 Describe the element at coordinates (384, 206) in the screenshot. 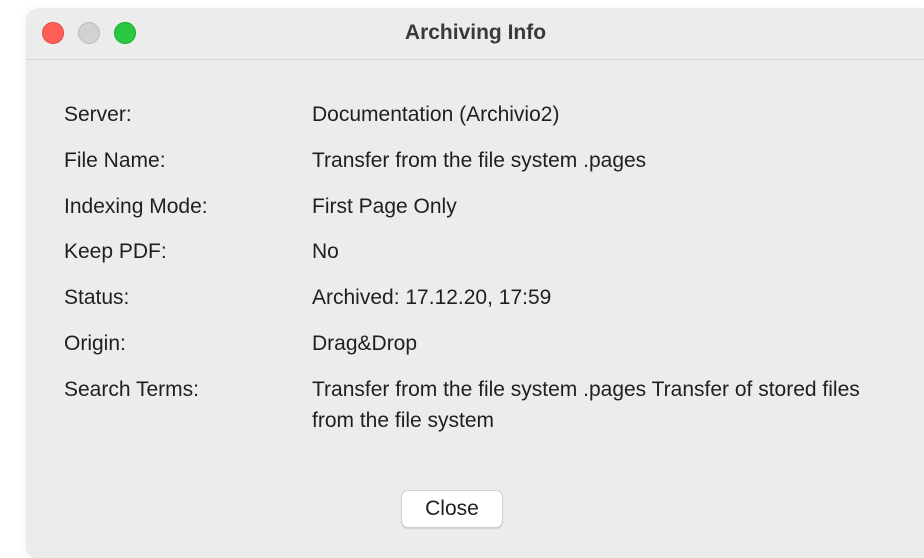

I see `field-value: First Page Only` at that location.